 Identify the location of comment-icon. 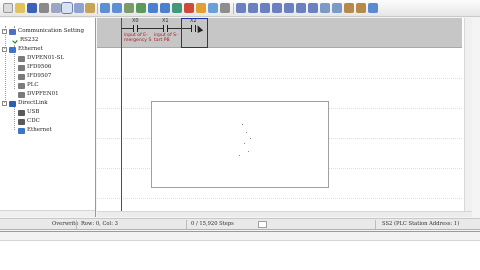
(349, 8).